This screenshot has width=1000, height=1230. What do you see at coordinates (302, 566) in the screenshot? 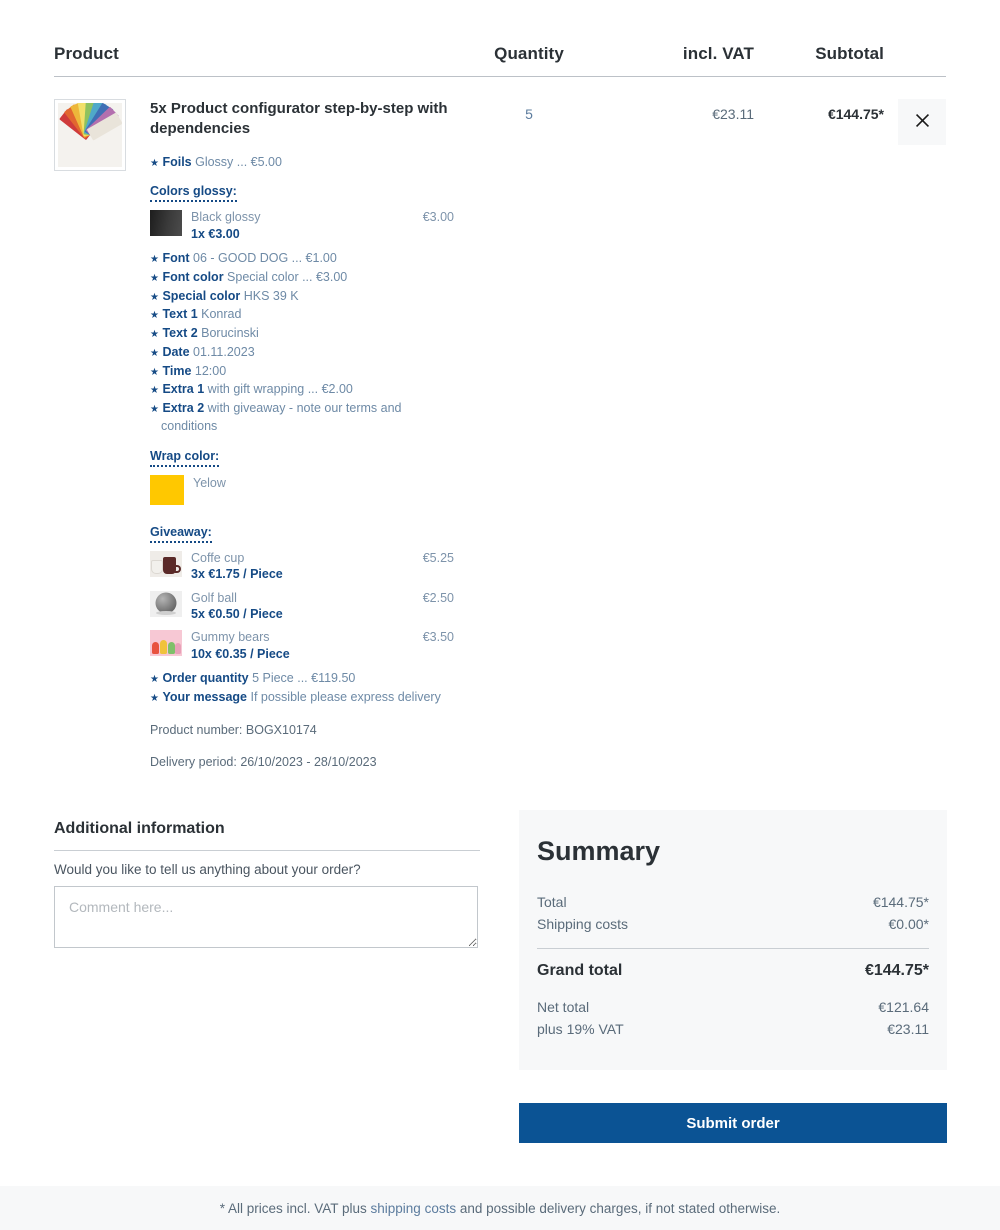
I see `swatch-item: Coffe cup €5.25 3x €1.75 / Piece` at bounding box center [302, 566].